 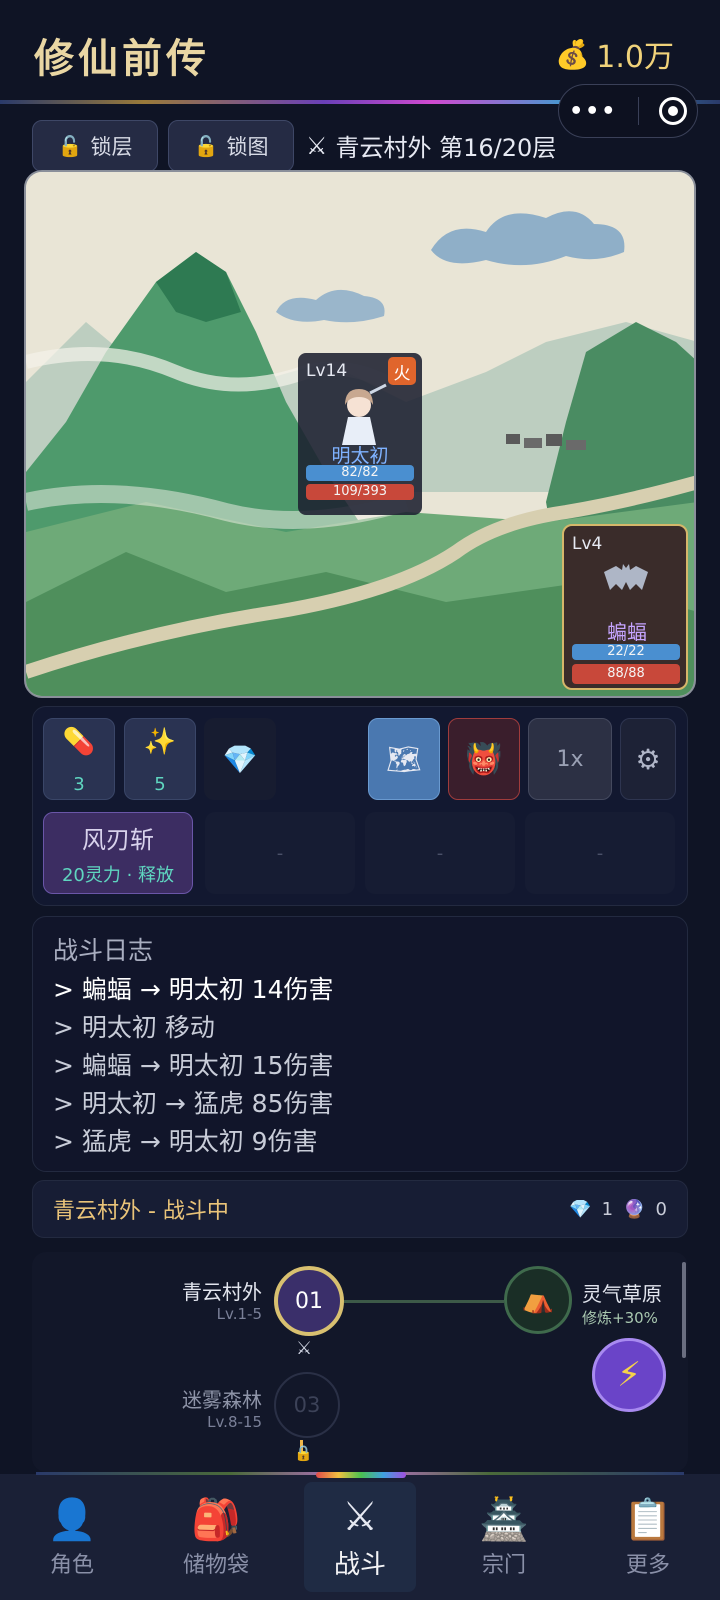 What do you see at coordinates (638, 111) in the screenshot?
I see `capsule-separator` at bounding box center [638, 111].